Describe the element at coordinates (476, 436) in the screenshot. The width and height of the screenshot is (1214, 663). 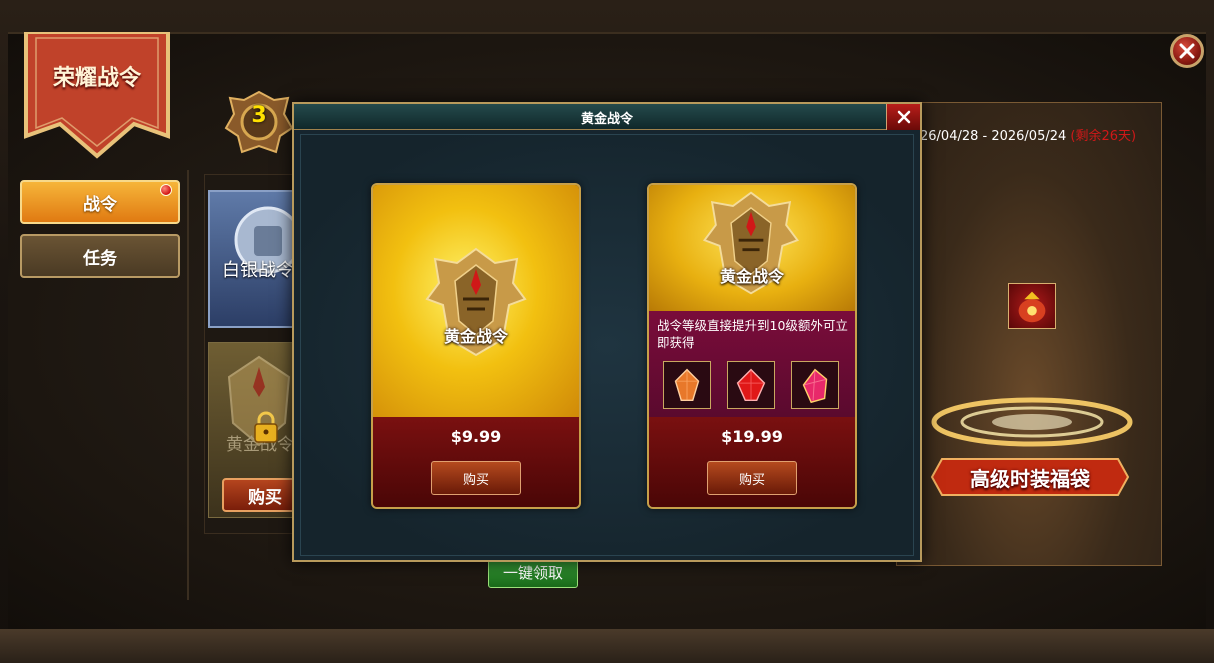
I see `price: $9.99` at that location.